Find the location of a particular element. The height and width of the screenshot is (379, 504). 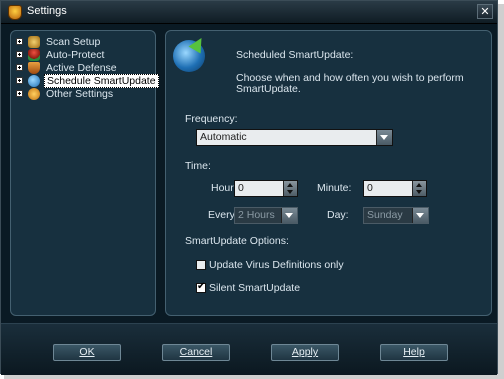

button-bar: OK Cancel Apply Help is located at coordinates (249, 349).